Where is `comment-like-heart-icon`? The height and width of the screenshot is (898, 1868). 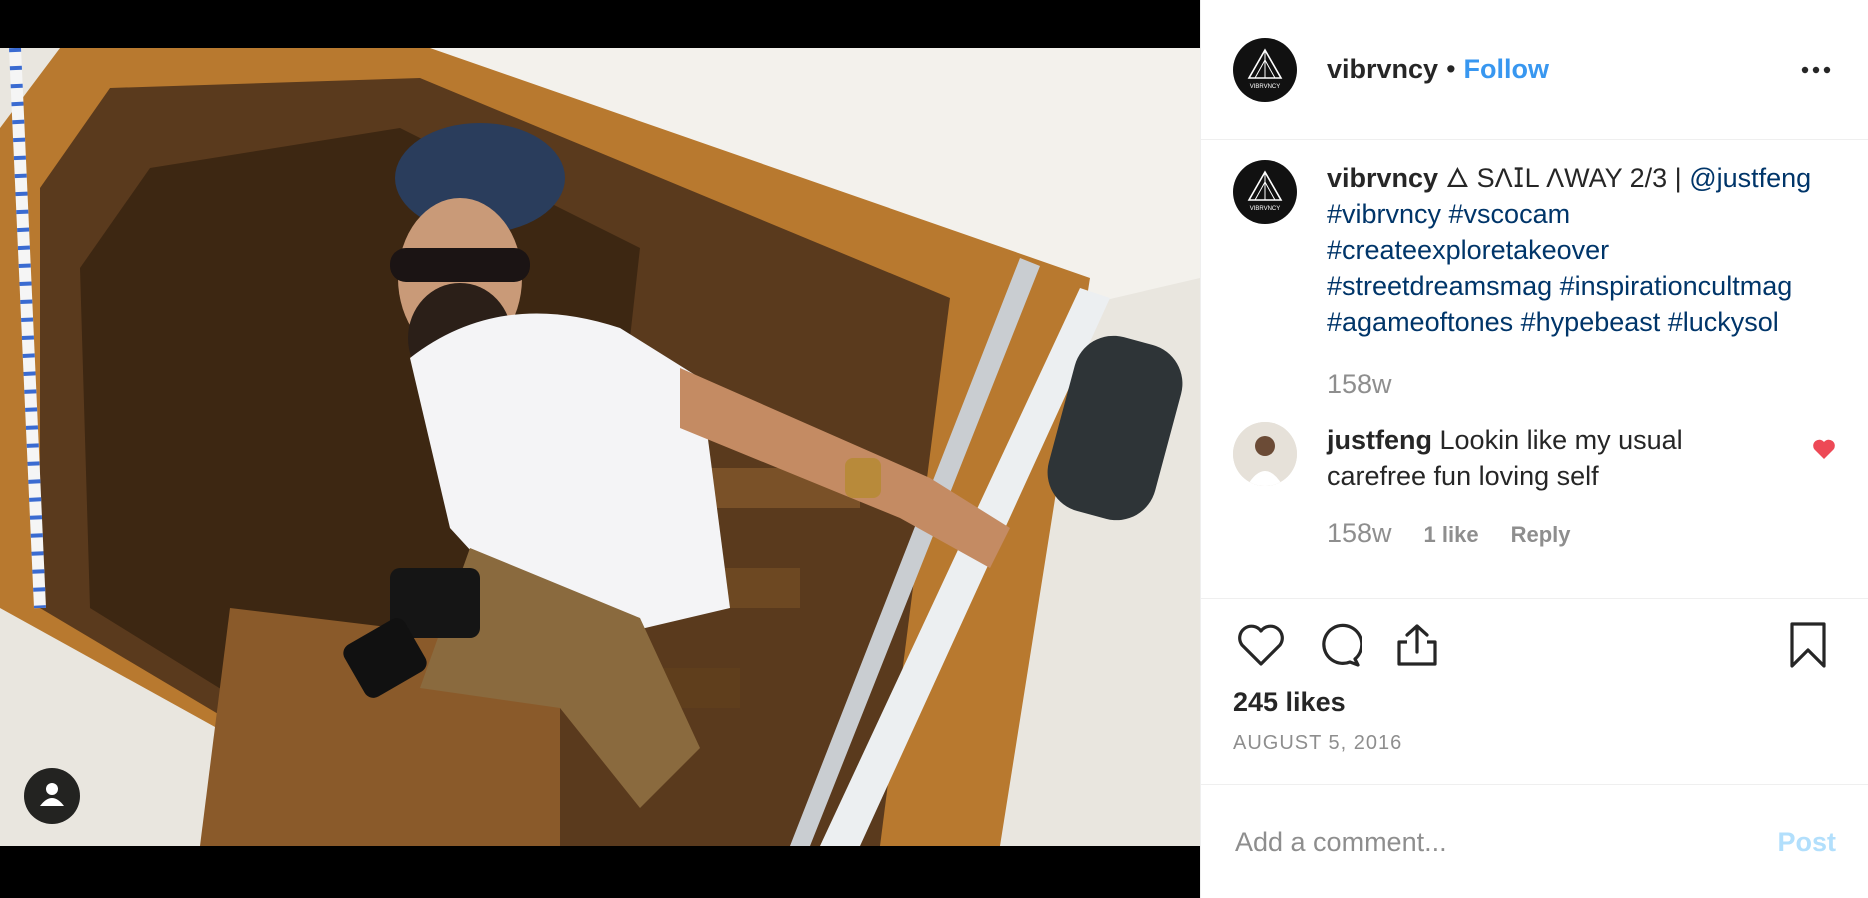
comment-like-heart-icon is located at coordinates (1824, 451).